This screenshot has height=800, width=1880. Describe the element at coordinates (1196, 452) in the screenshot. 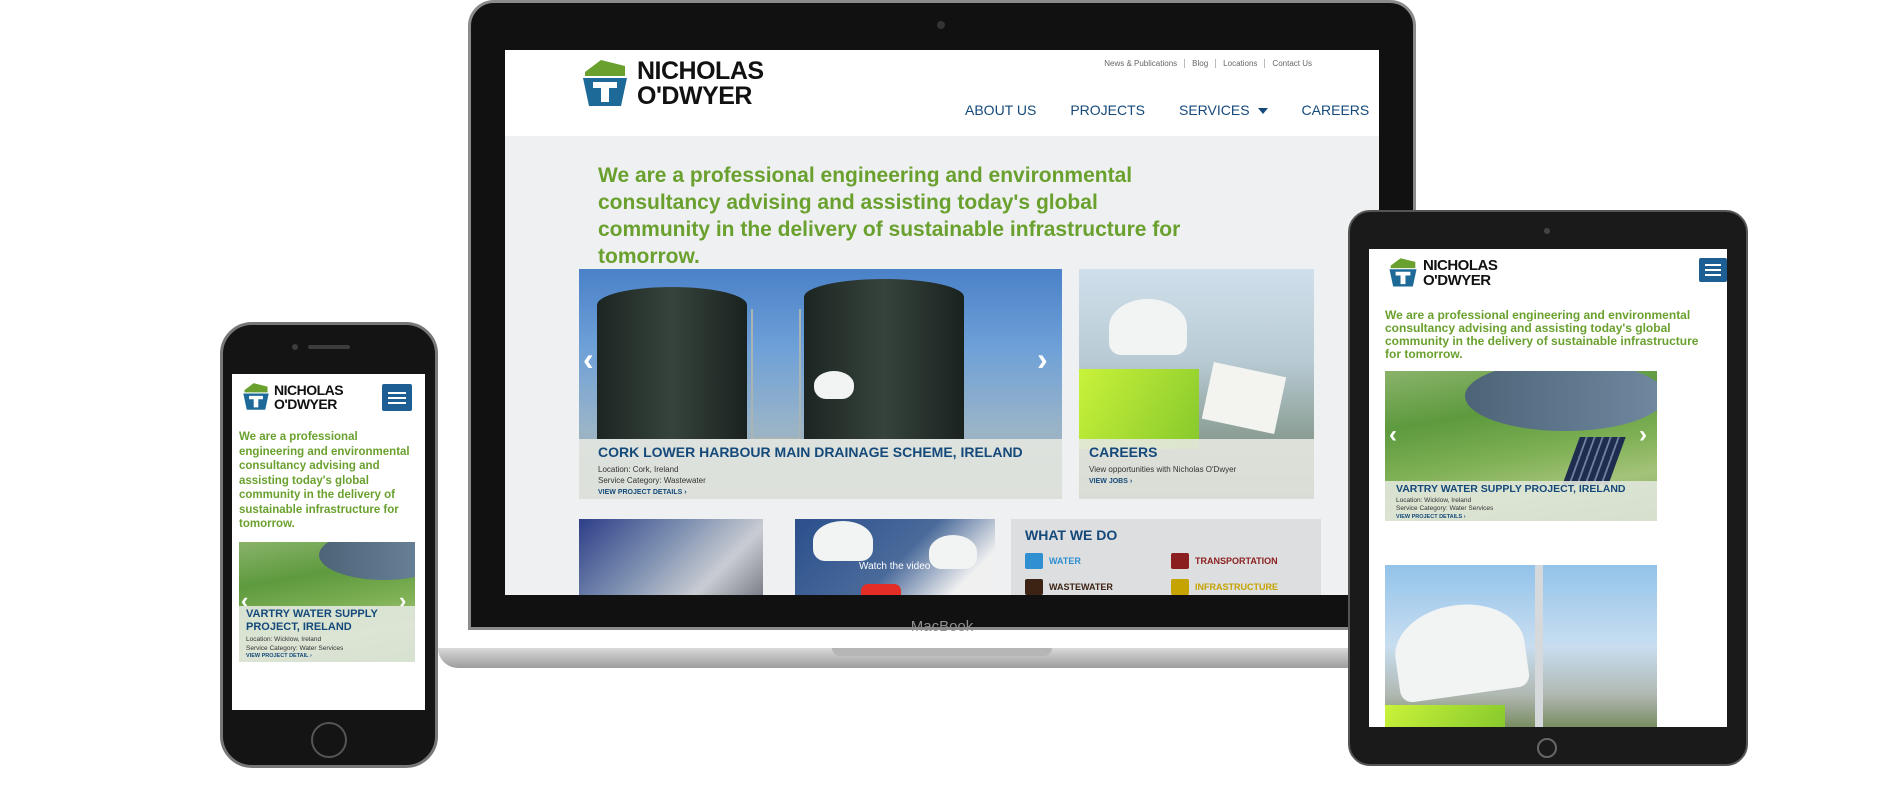

I see `careers-title: CAREERS` at that location.